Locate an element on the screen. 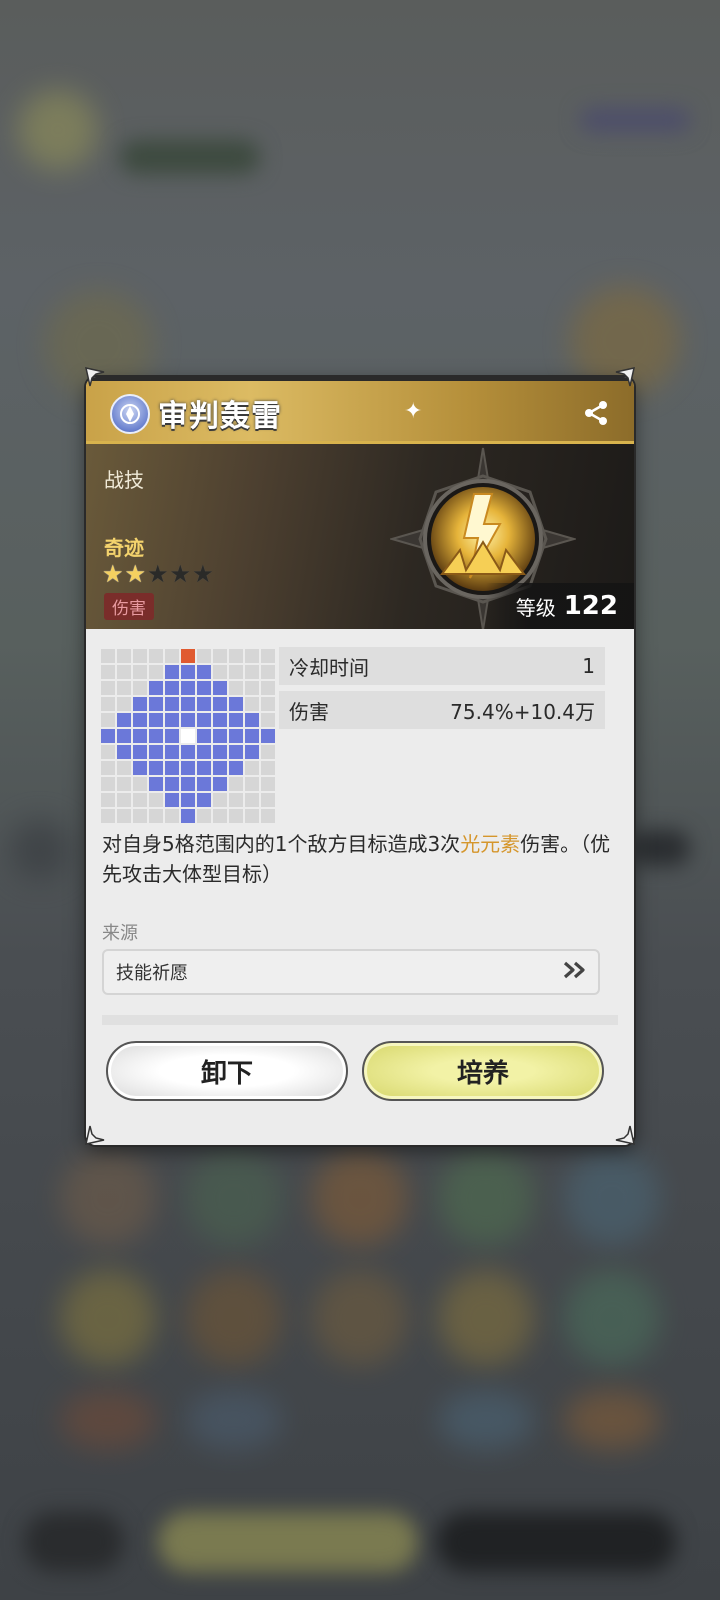 The width and height of the screenshot is (720, 1600). source-label: 来源 is located at coordinates (120, 933).